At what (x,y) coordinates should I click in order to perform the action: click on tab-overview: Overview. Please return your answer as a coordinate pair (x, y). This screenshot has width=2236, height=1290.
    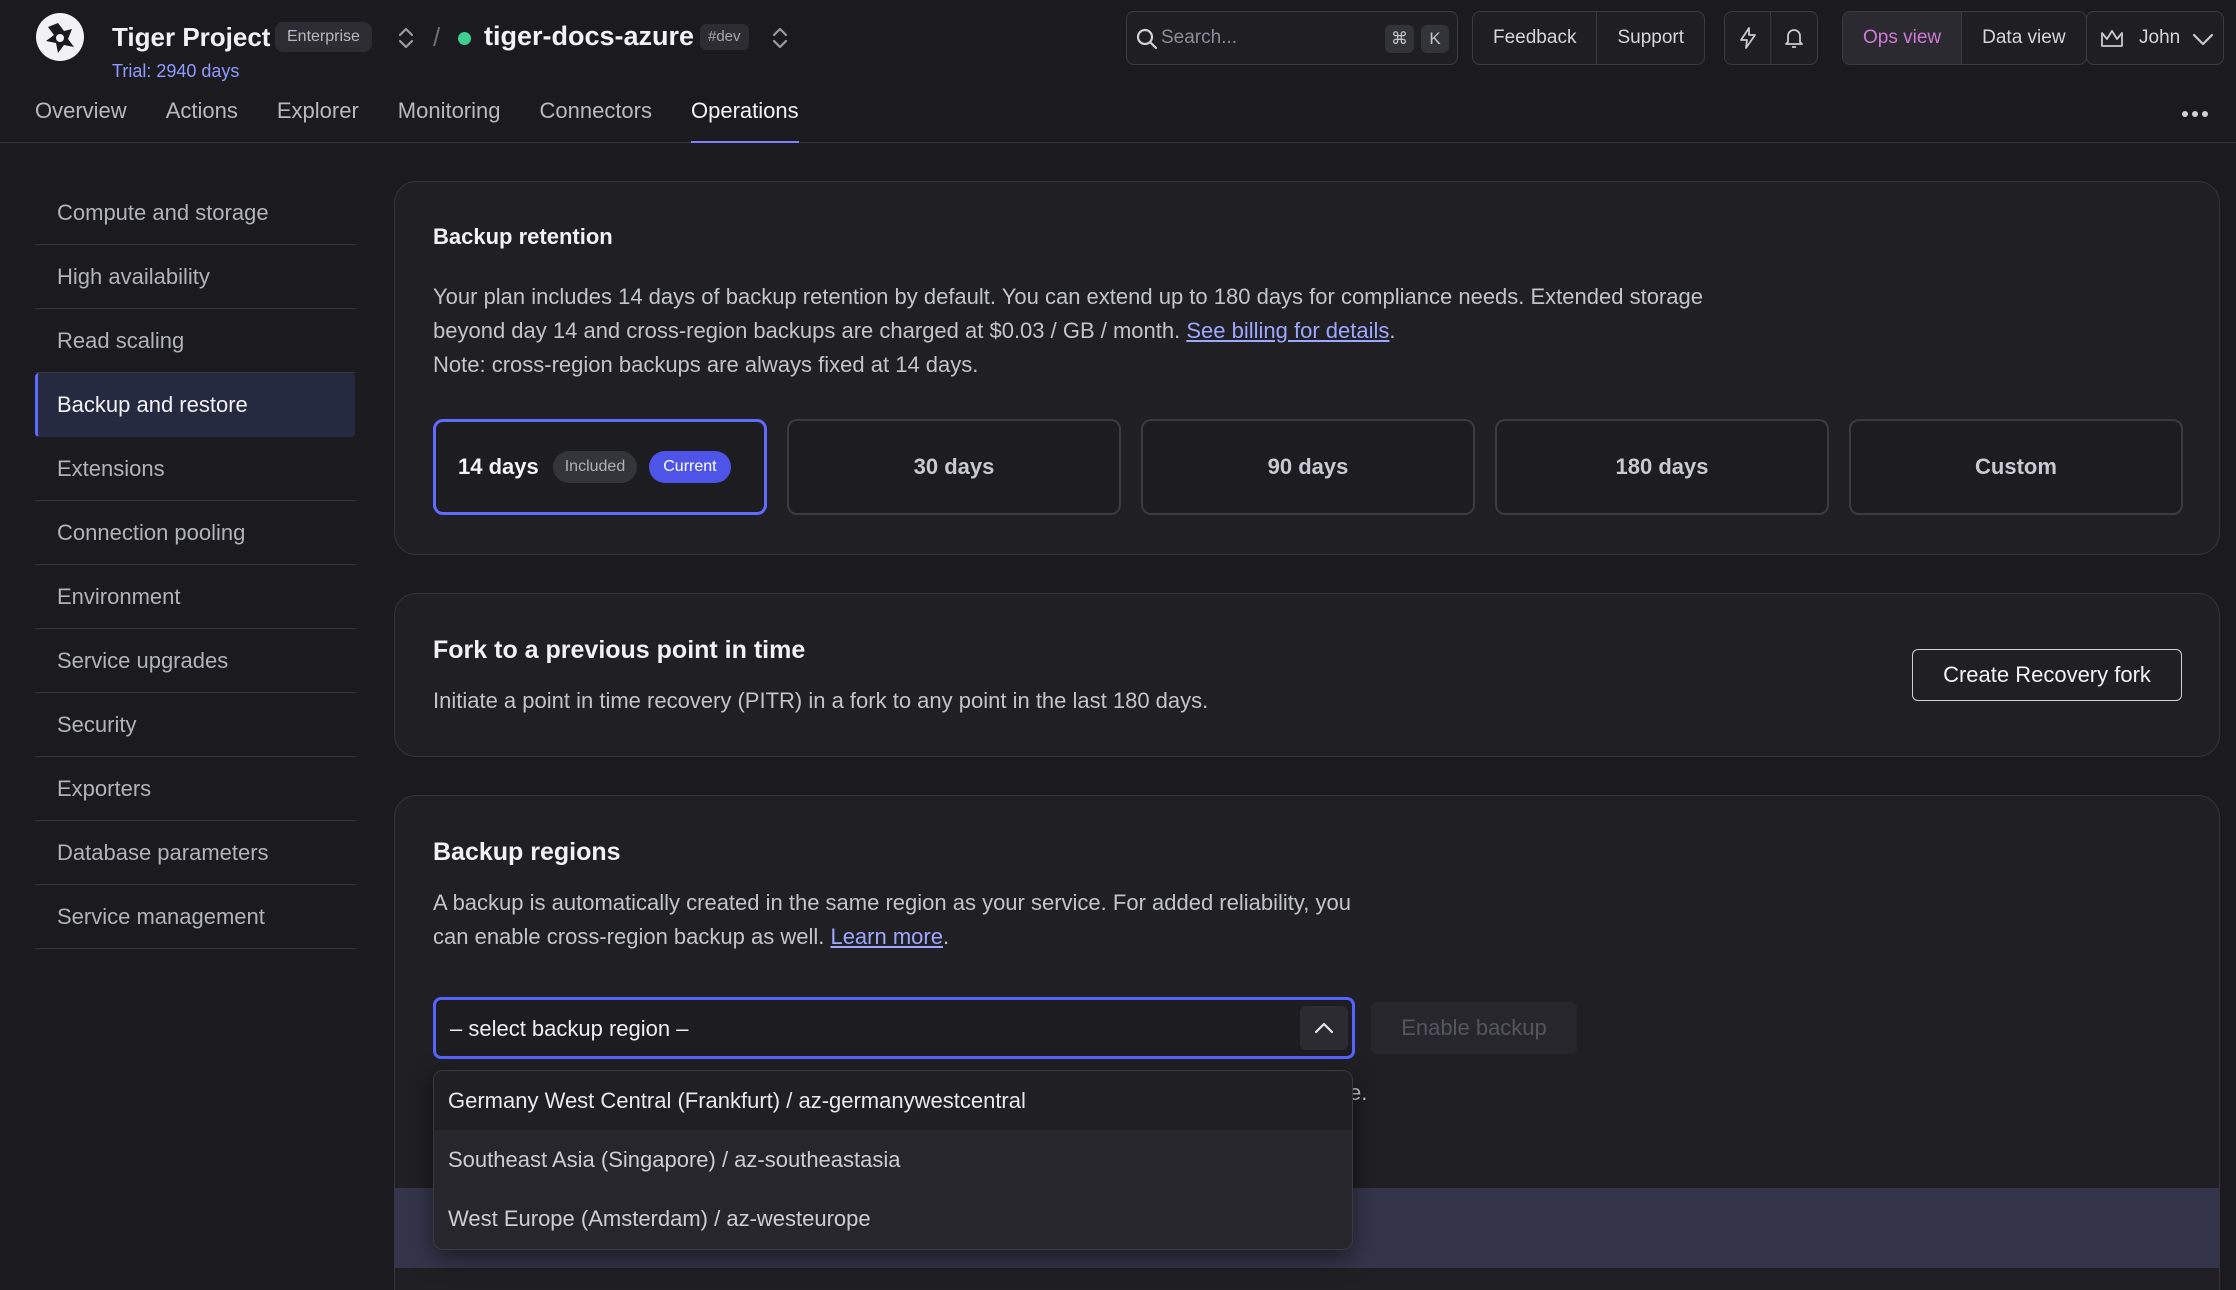
    Looking at the image, I should click on (81, 120).